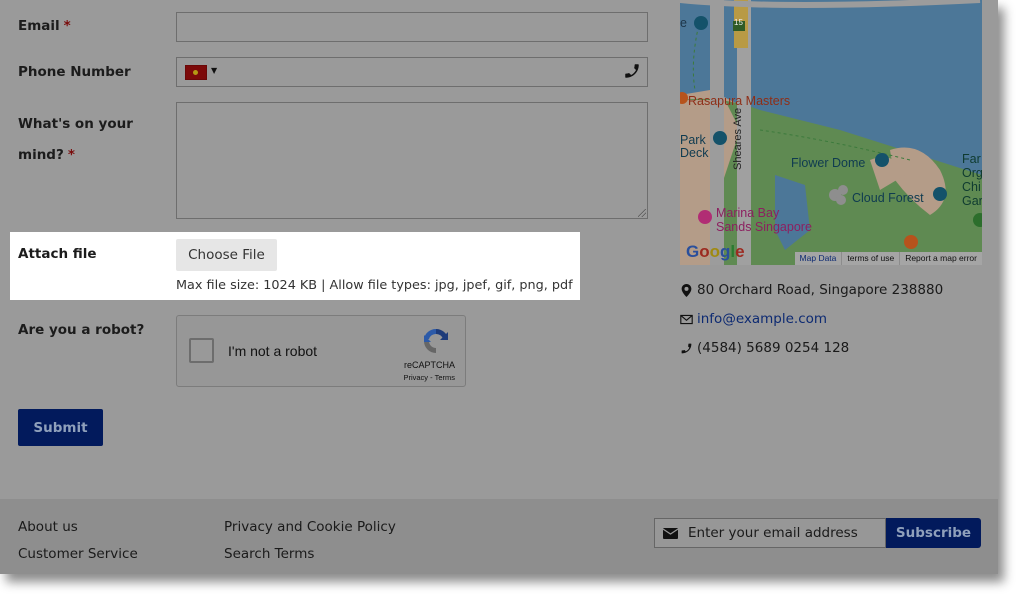  I want to click on phone-text: (4584) 5689 0254 128, so click(773, 348).